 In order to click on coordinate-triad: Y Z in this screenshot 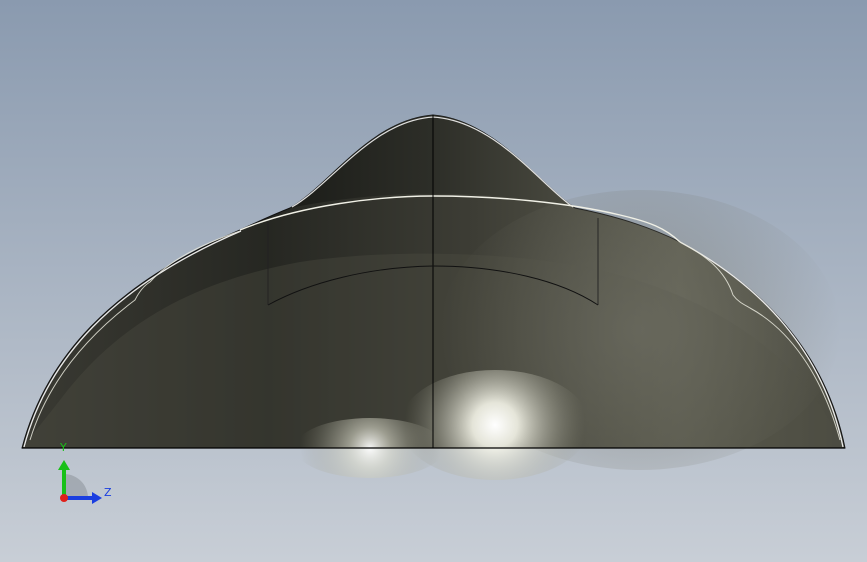, I will do `click(85, 475)`.